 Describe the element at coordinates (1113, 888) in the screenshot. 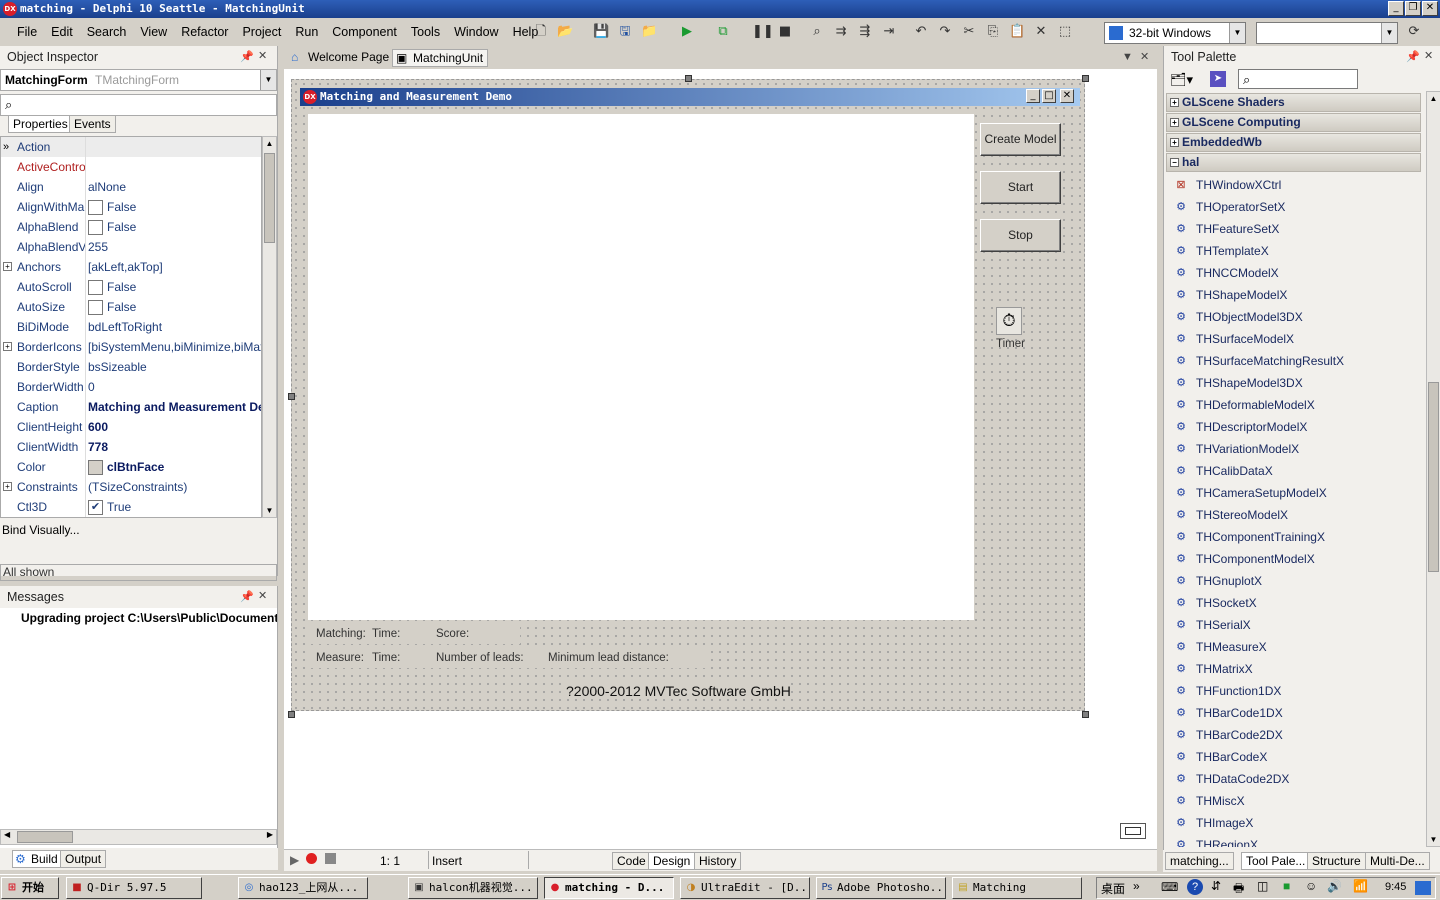

I see `desktop-label: 桌面` at that location.